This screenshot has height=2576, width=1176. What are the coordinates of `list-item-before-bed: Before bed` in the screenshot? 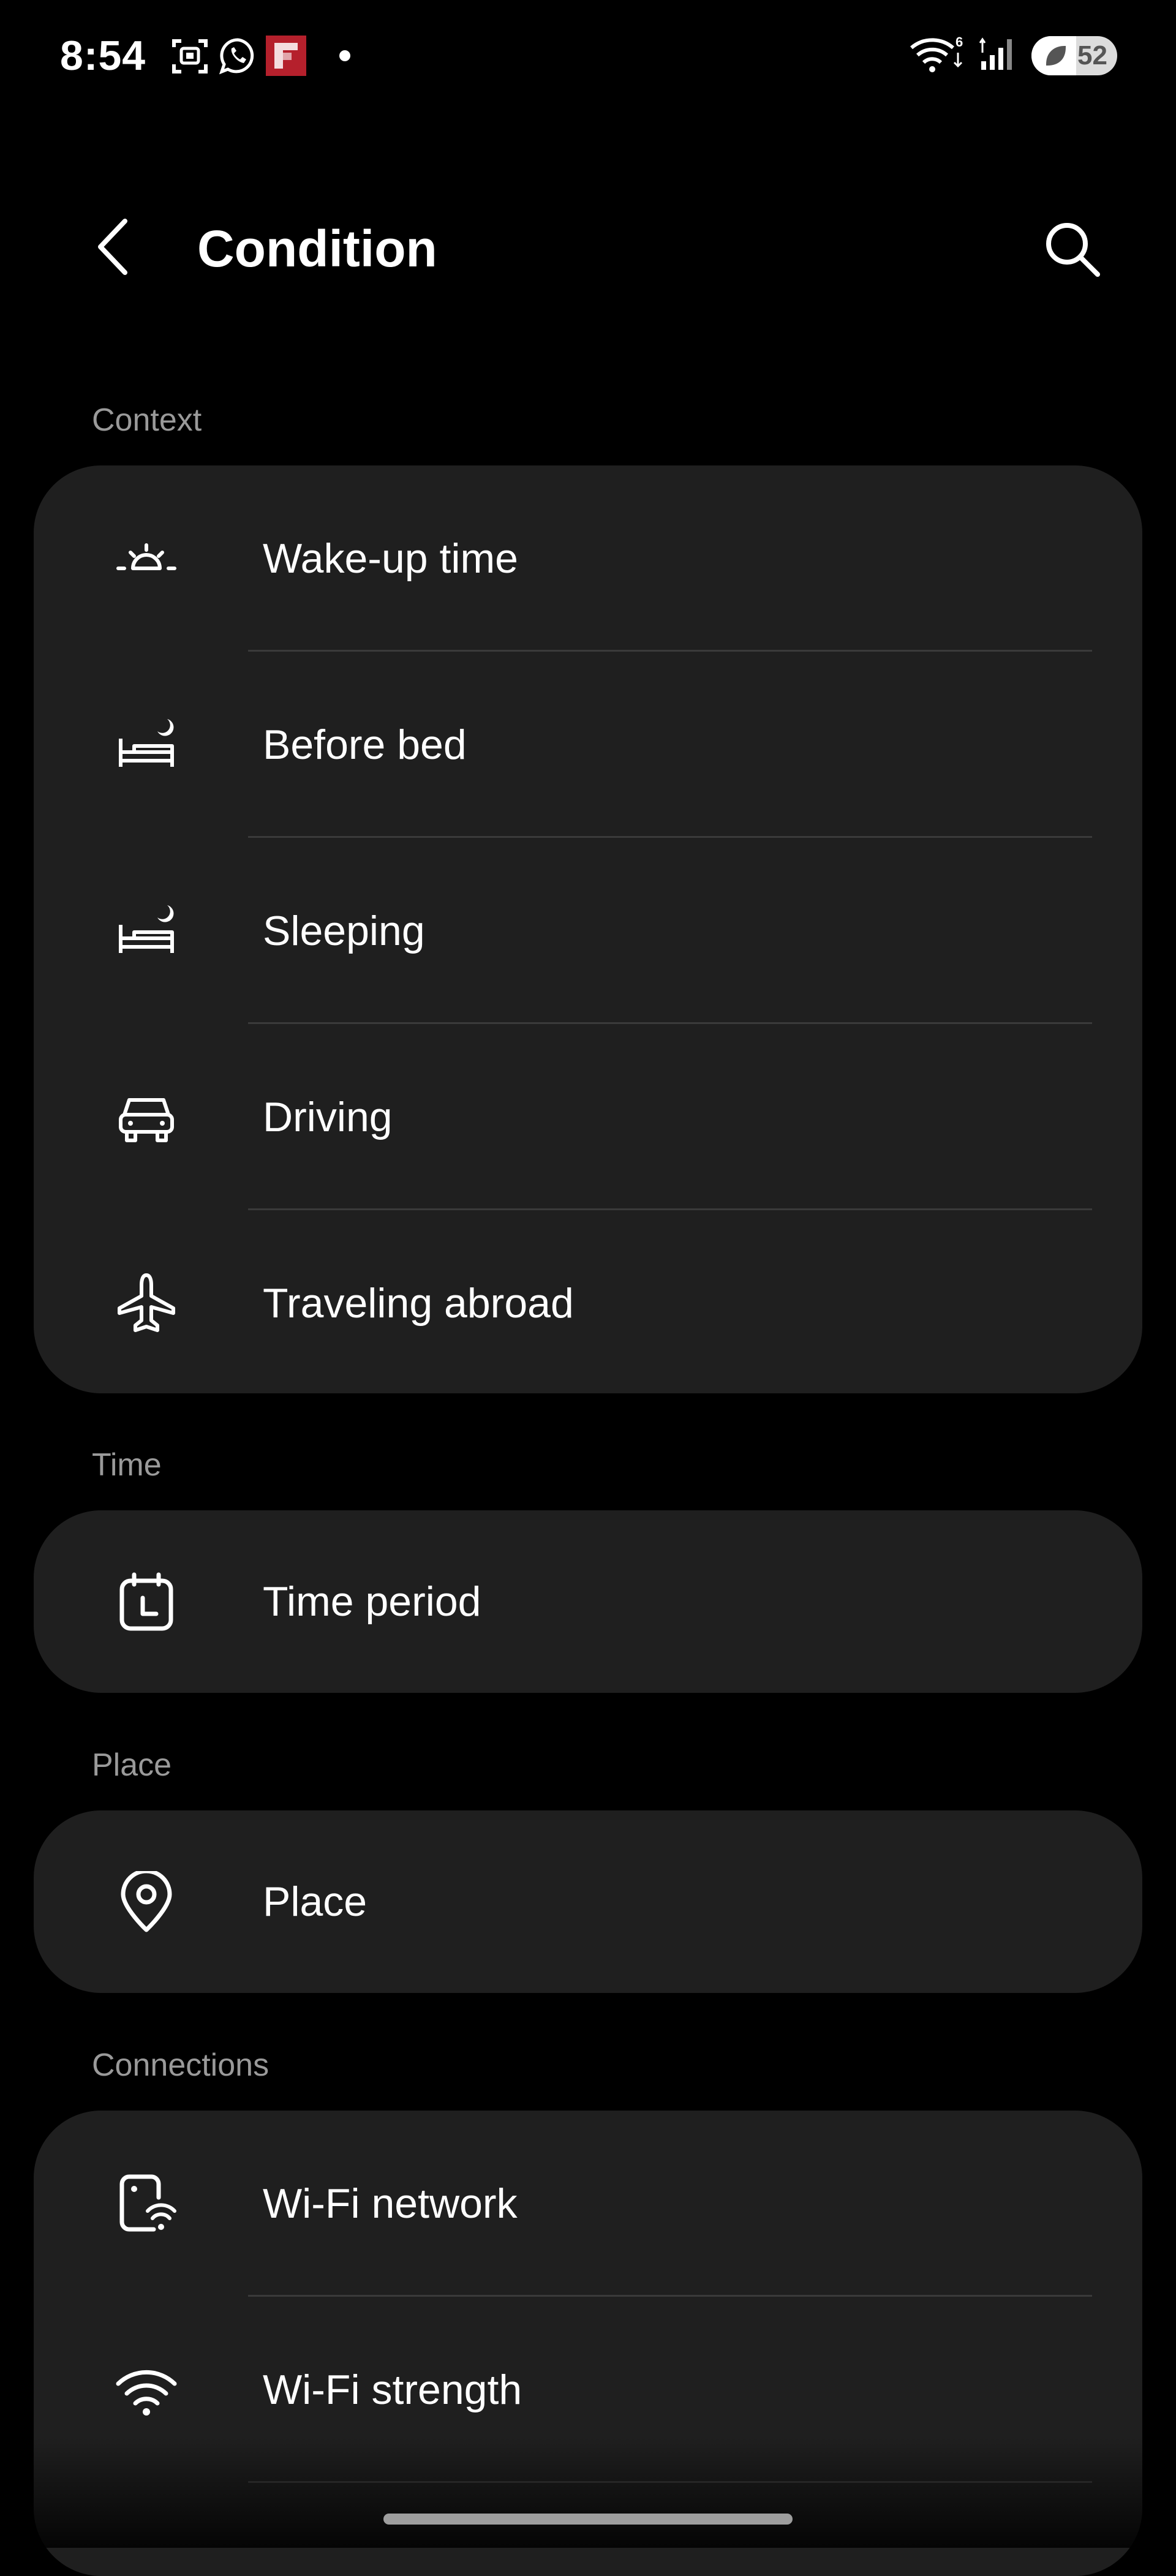 It's located at (588, 745).